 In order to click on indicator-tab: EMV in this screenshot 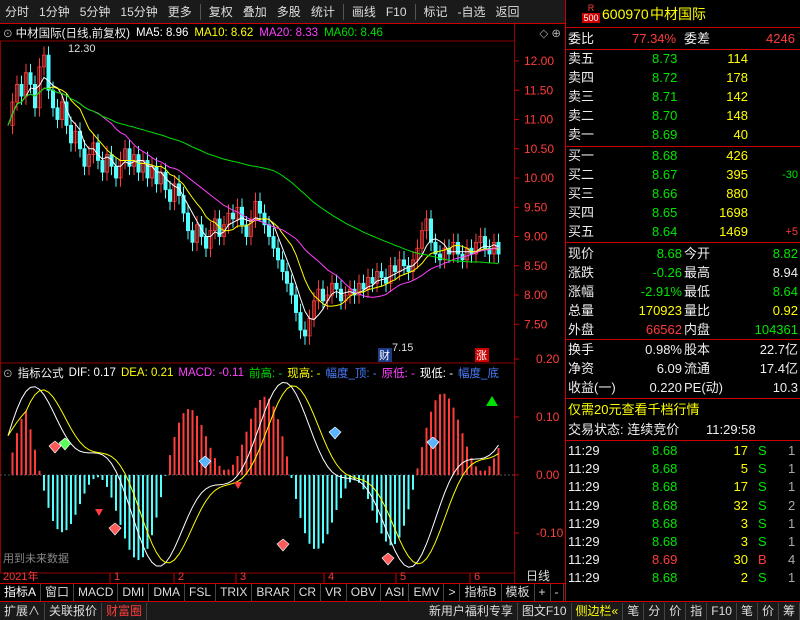, I will do `click(427, 592)`.